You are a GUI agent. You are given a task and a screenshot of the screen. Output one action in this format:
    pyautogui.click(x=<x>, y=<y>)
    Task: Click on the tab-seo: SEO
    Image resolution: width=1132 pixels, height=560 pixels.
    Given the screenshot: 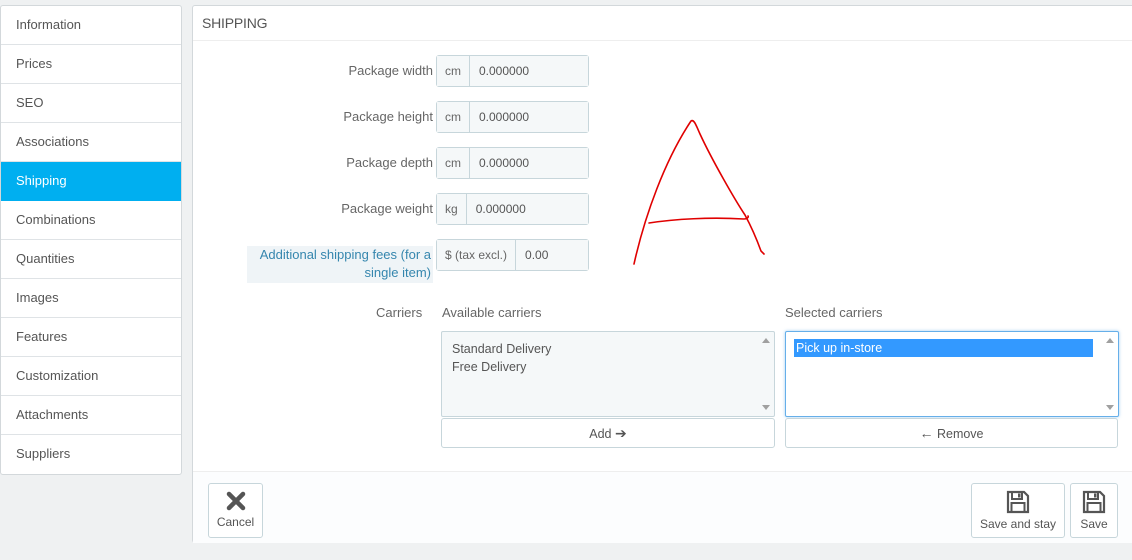 What is the action you would take?
    pyautogui.click(x=91, y=103)
    